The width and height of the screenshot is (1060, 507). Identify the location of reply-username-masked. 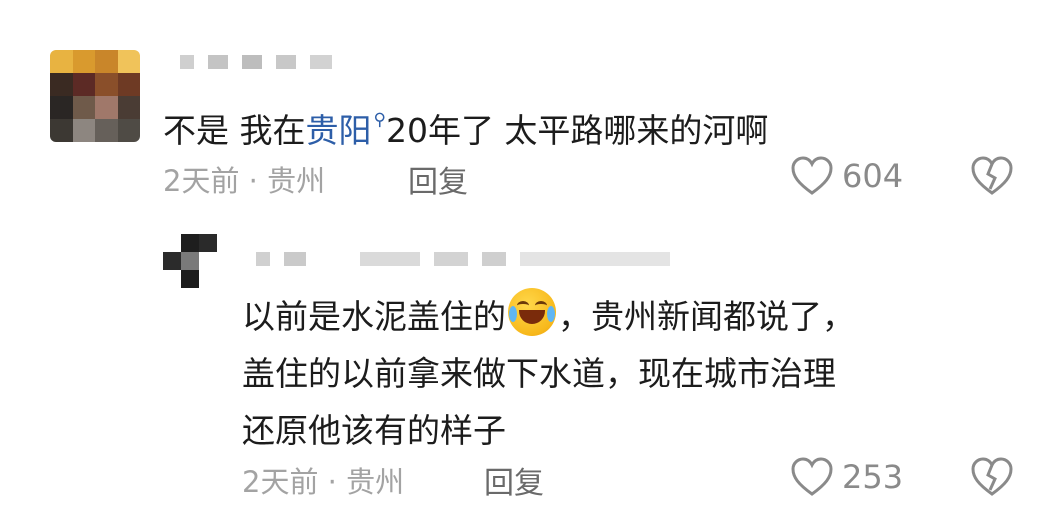
(463, 259).